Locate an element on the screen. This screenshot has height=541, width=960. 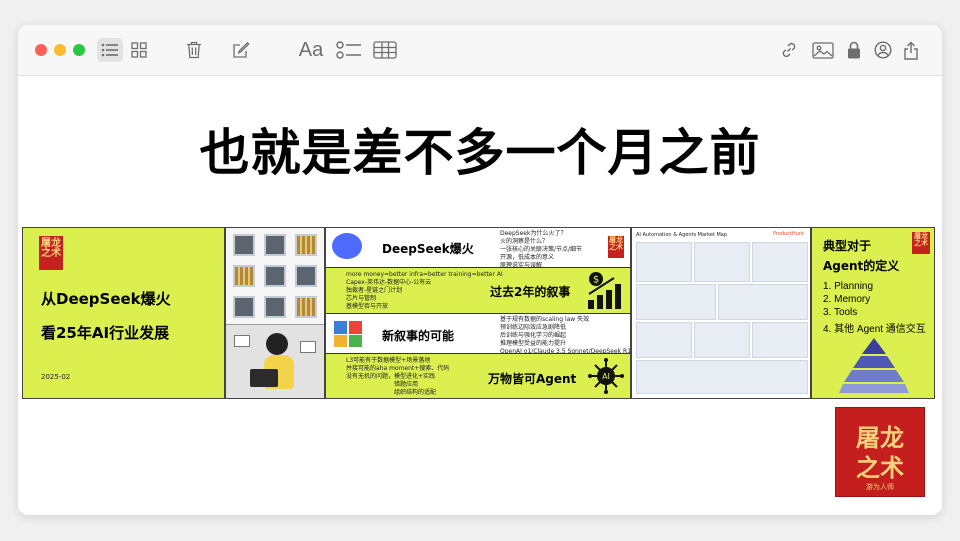
deepseek-title: DeepSeek爆火 is located at coordinates (428, 249).